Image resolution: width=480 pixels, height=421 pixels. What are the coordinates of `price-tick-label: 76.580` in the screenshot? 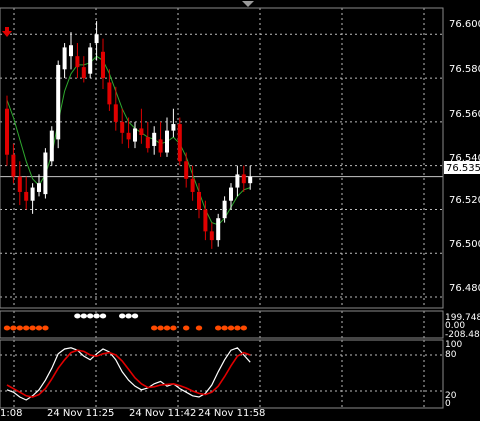 It's located at (464, 69).